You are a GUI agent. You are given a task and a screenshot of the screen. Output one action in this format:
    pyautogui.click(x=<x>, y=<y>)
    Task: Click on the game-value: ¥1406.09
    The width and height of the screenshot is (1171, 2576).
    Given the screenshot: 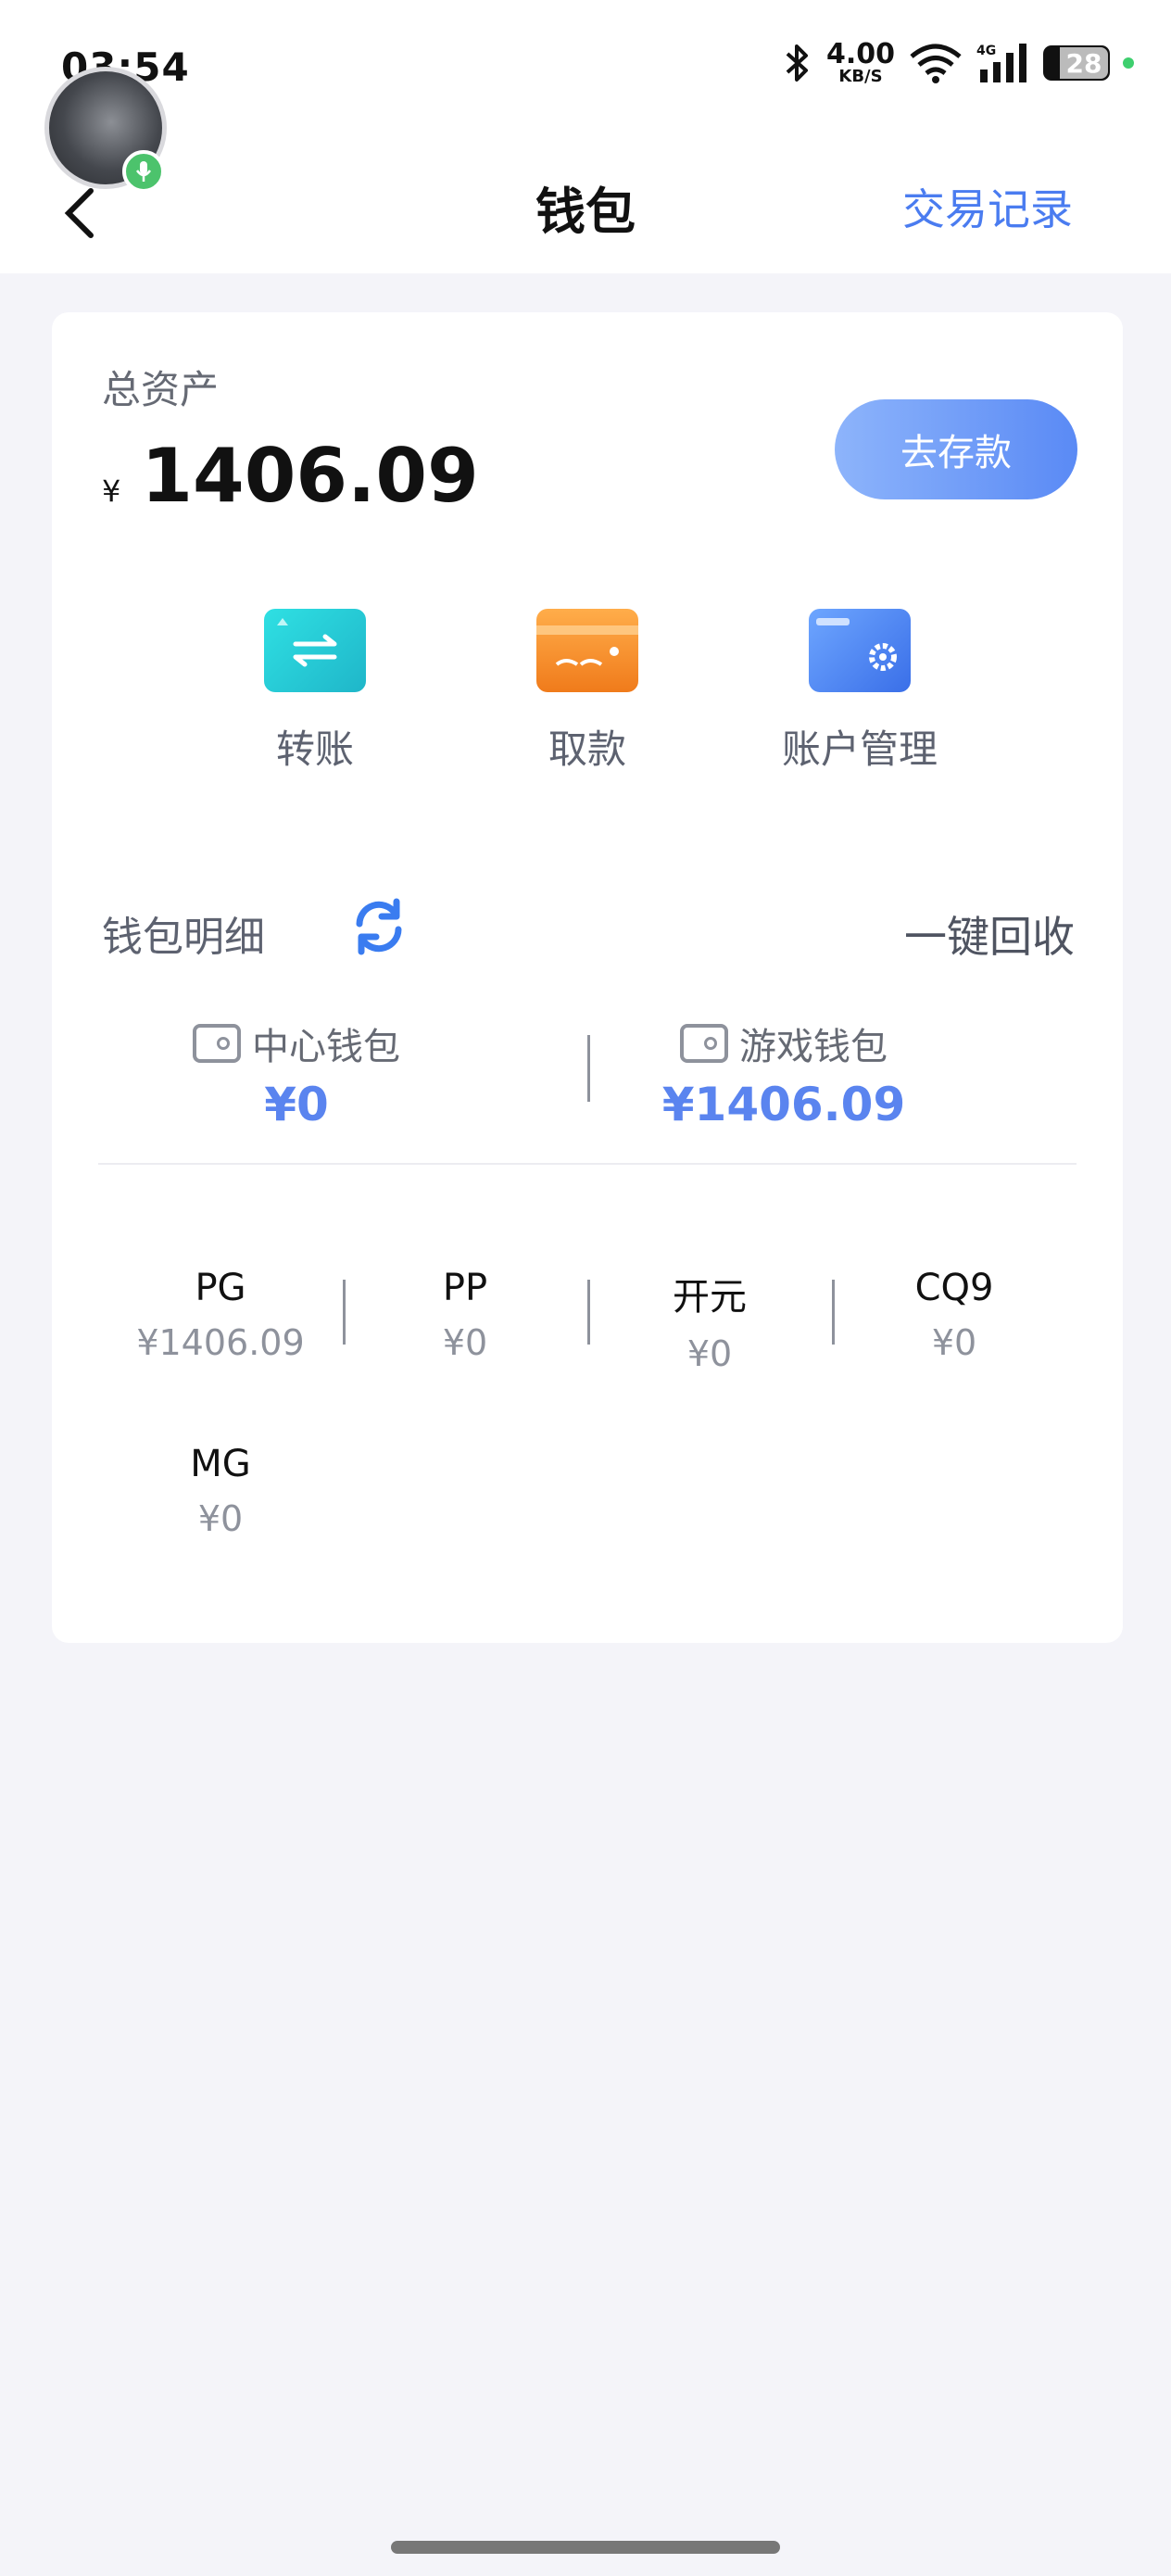 What is the action you would take?
    pyautogui.click(x=221, y=1342)
    